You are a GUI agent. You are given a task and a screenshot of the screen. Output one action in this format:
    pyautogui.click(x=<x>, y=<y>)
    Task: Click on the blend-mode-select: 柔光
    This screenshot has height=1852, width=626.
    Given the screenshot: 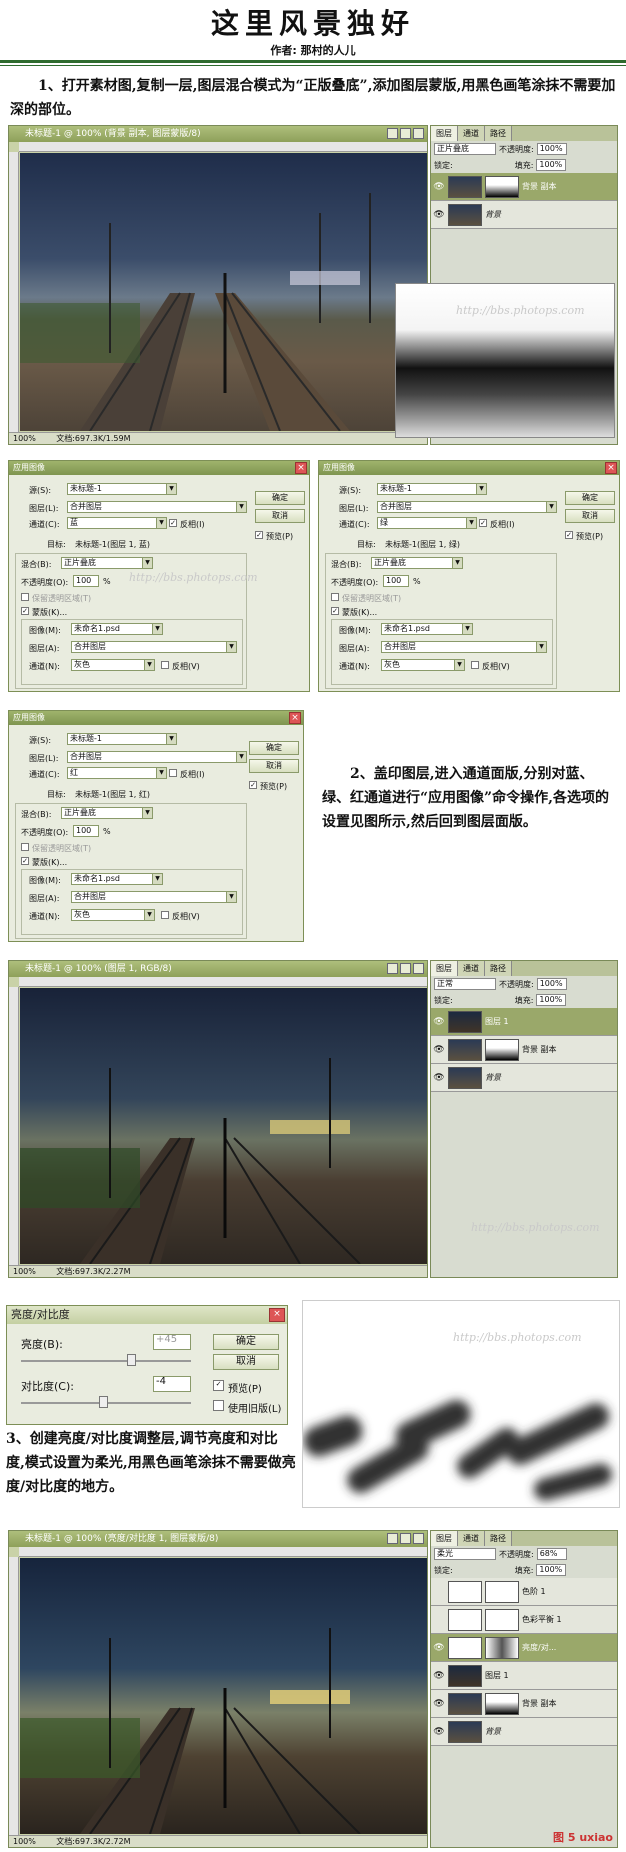 What is the action you would take?
    pyautogui.click(x=465, y=1554)
    